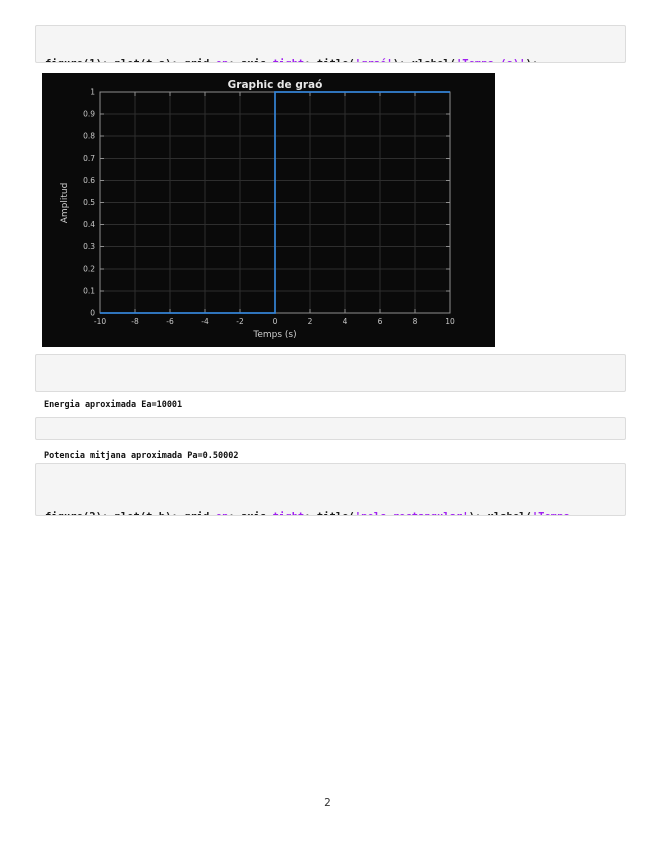 The image size is (655, 848). I want to click on code-token: figure(2); plot(t,b); grid, so click(130, 513).